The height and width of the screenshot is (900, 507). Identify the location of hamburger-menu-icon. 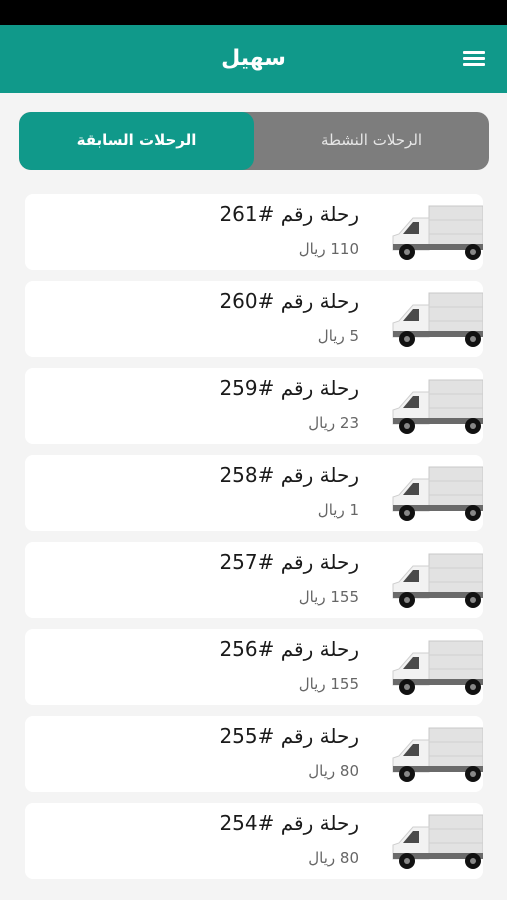
(474, 59).